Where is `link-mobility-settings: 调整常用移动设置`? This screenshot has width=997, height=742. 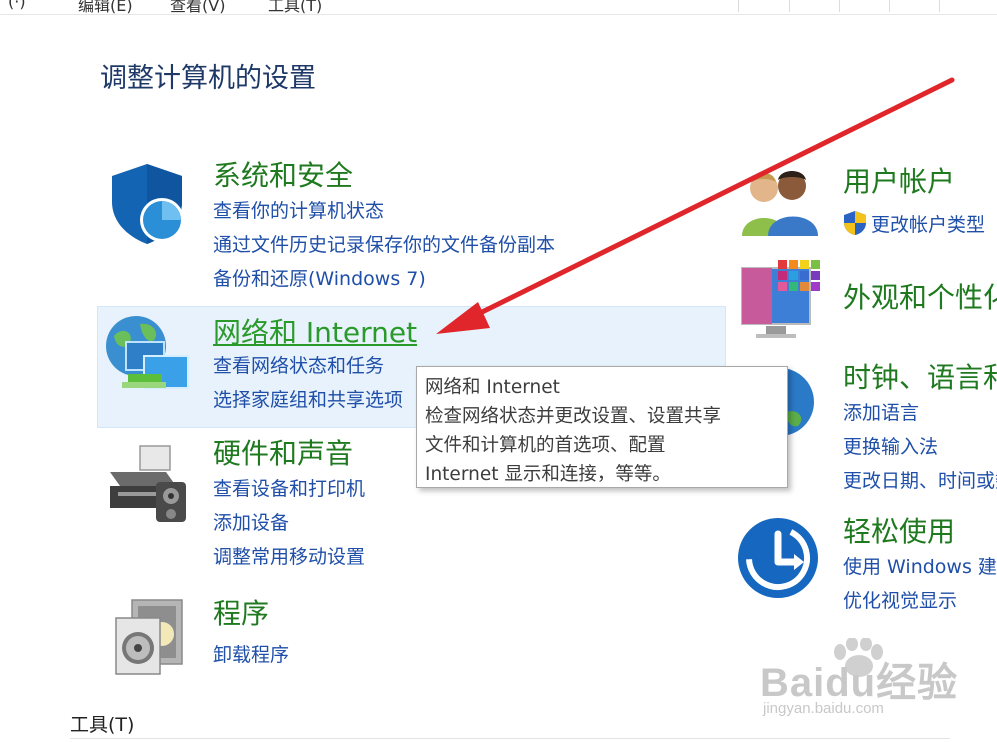
link-mobility-settings: 调整常用移动设置 is located at coordinates (289, 555).